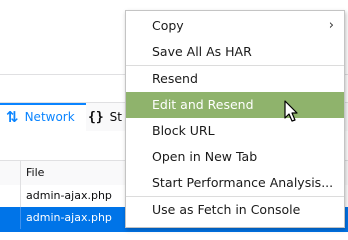 This screenshot has height=240, width=348. Describe the element at coordinates (105, 117) in the screenshot. I see `tab-style-editor: {} St` at that location.